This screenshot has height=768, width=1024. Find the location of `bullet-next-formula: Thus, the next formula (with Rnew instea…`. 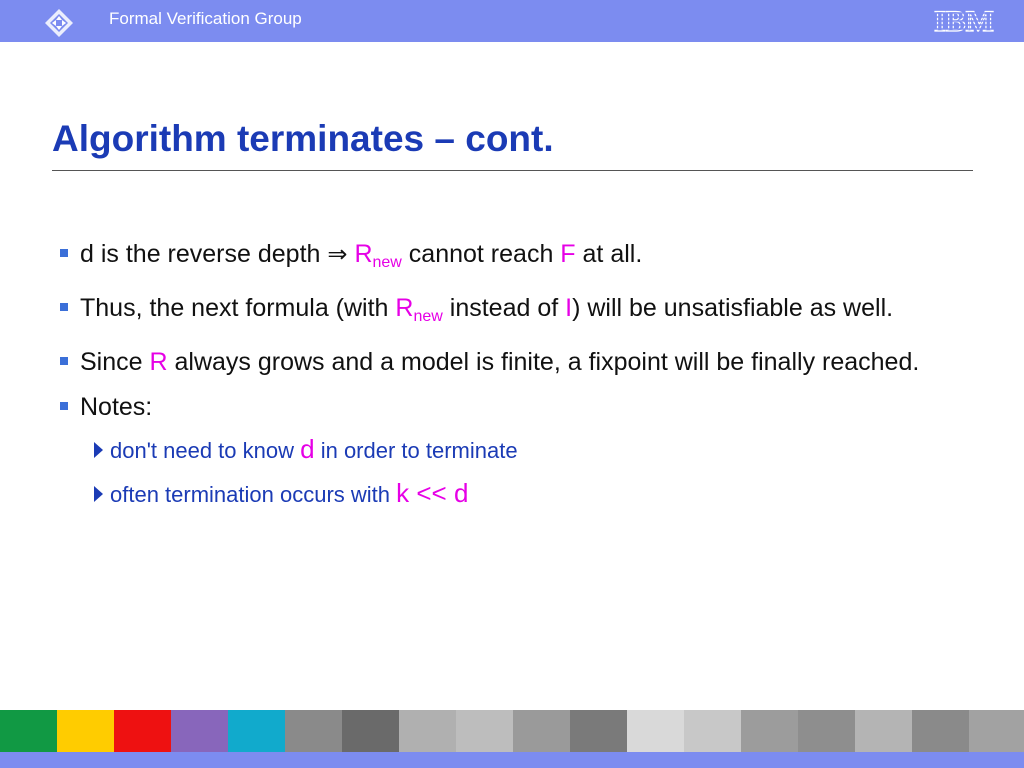

bullet-next-formula: Thus, the next formula (with Rnew instea… is located at coordinates (508, 312).